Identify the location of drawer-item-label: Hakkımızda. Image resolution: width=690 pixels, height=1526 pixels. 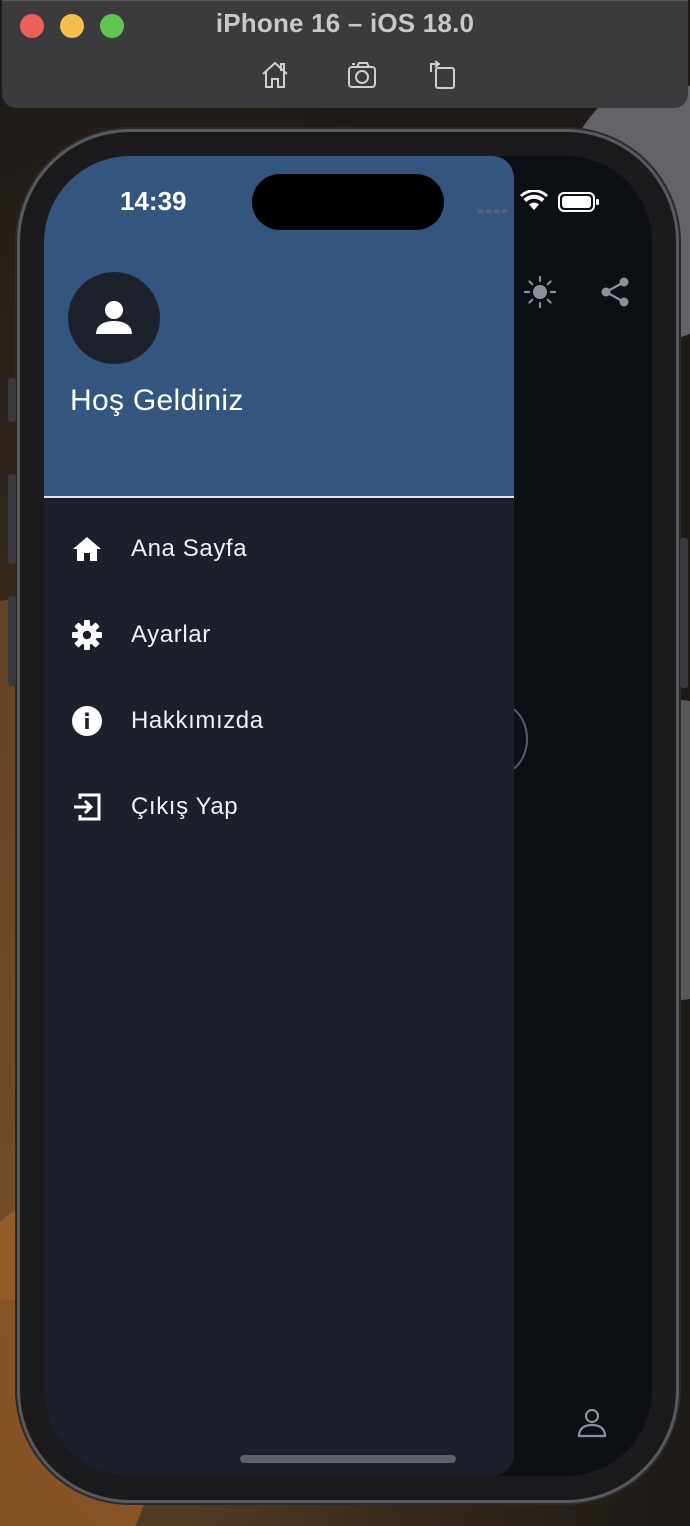
(197, 720).